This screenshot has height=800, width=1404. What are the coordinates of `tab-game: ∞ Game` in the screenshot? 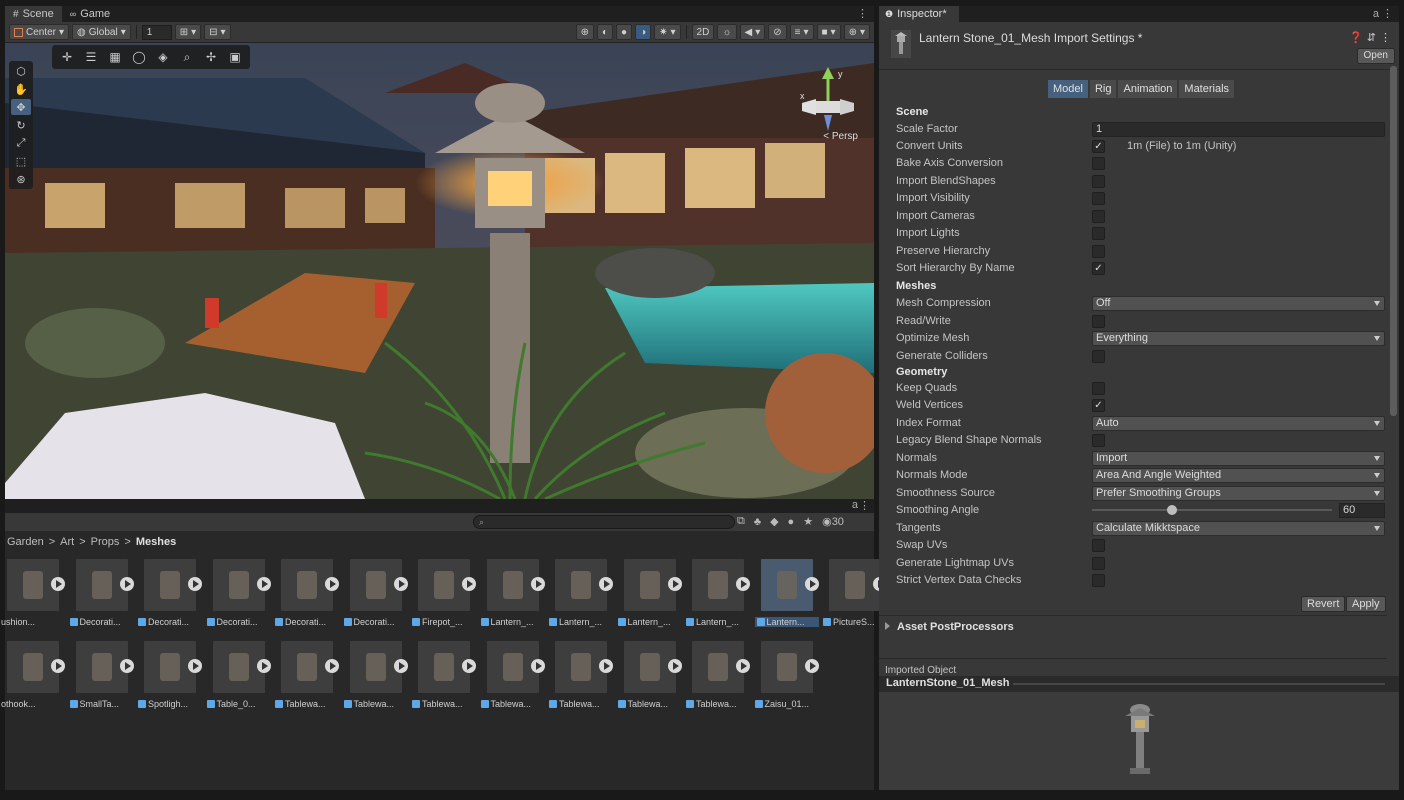 It's located at (90, 14).